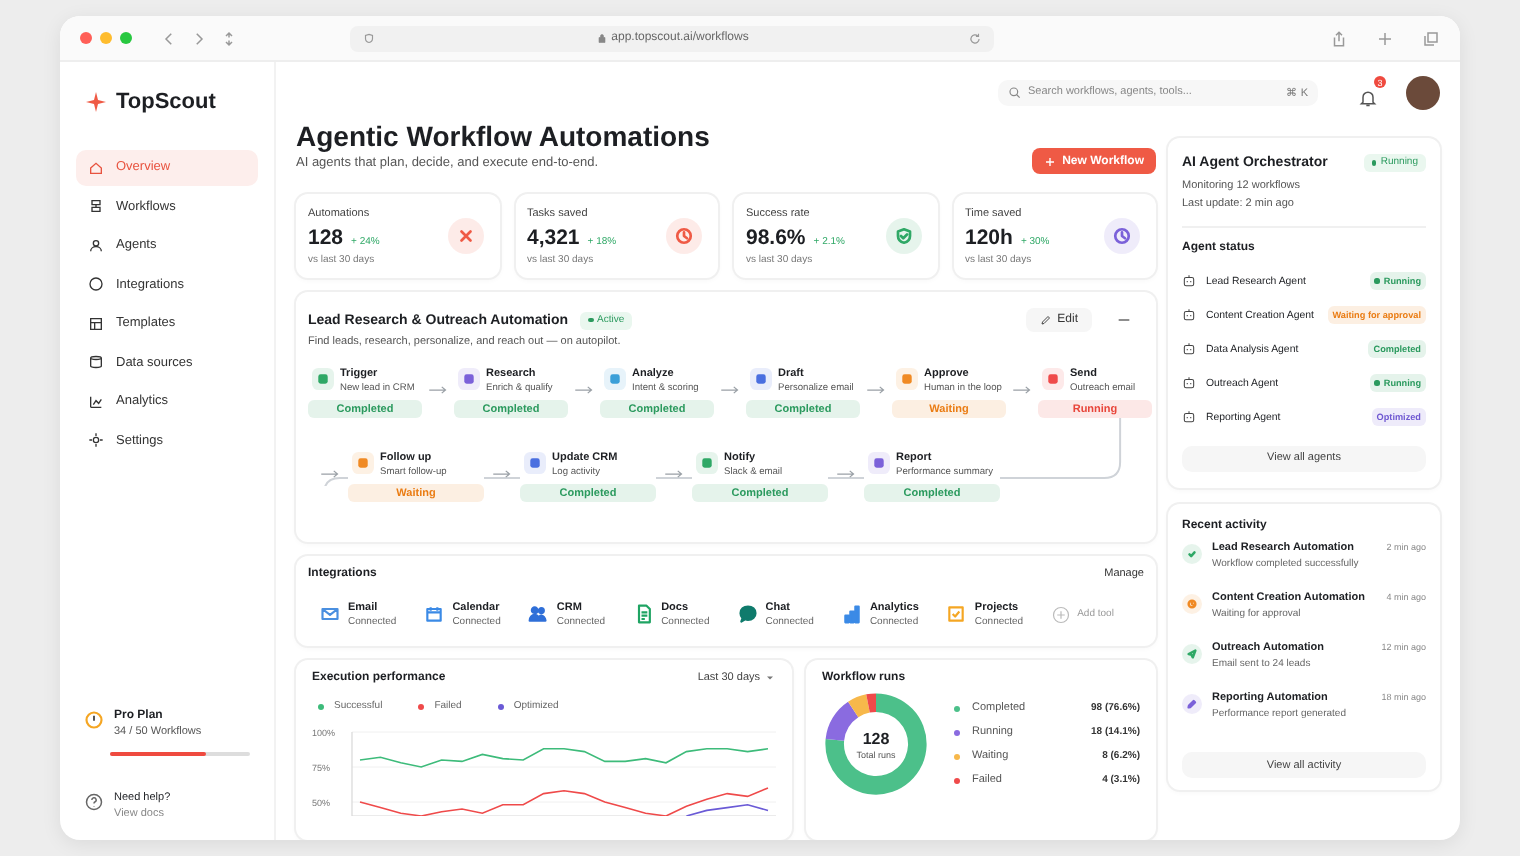 The image size is (1520, 856). Describe the element at coordinates (96, 323) in the screenshot. I see `layout-icon` at that location.